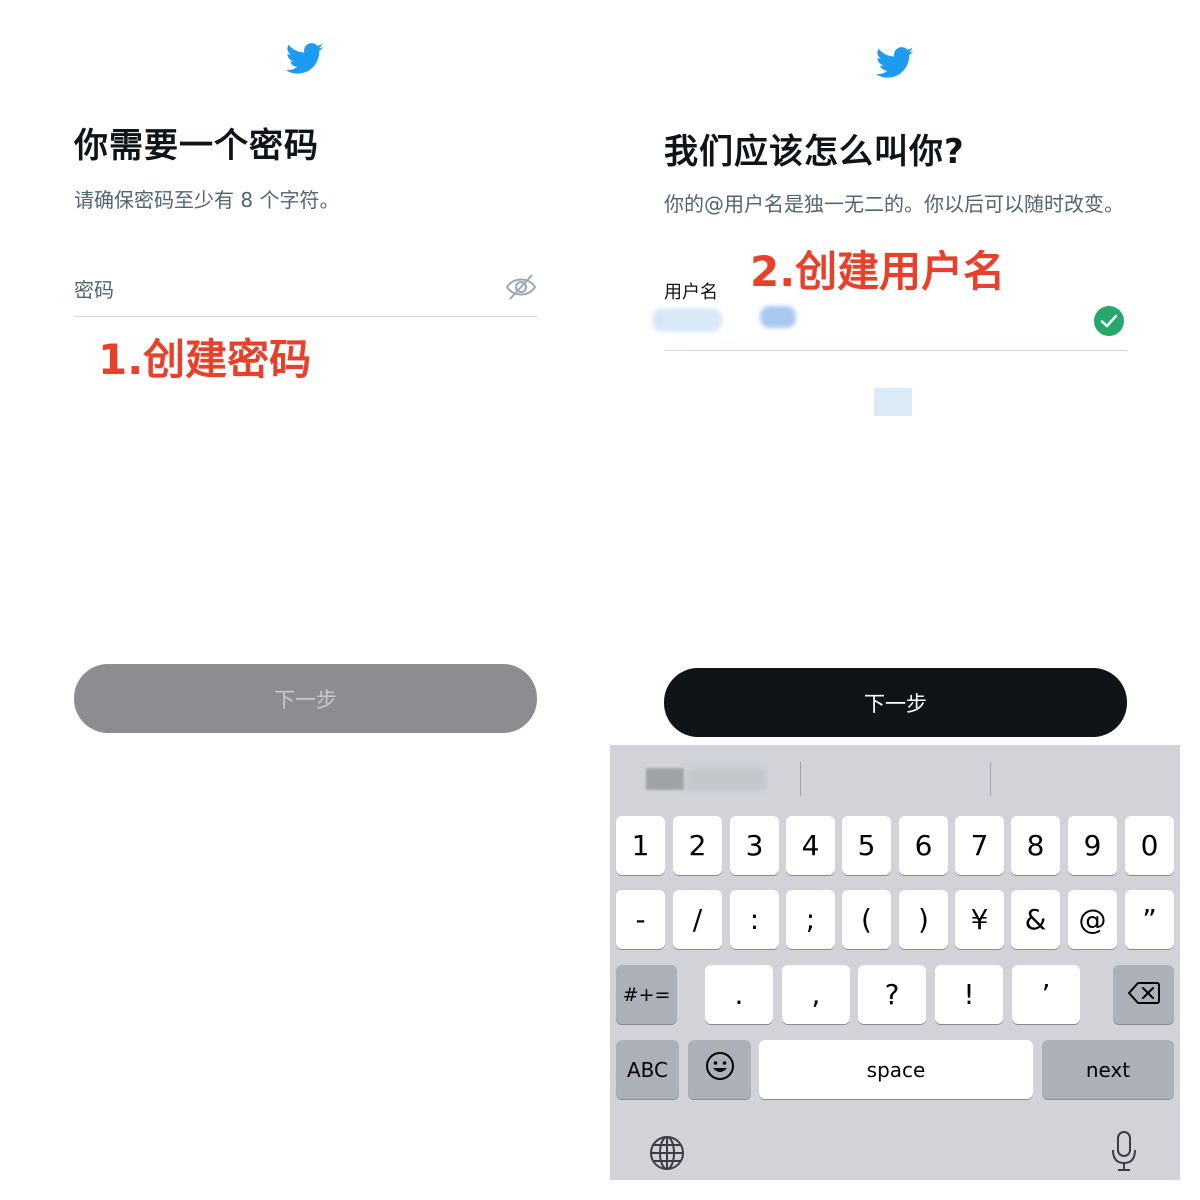  I want to click on key-1: 1, so click(640, 845).